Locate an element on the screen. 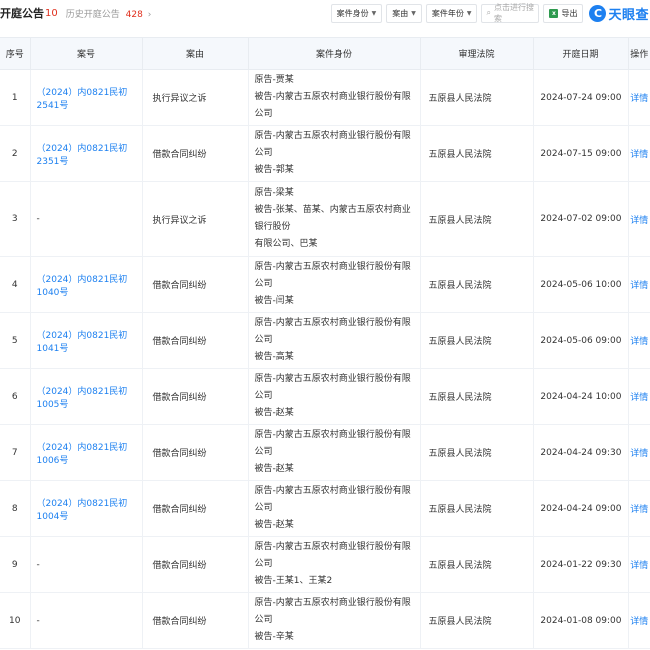 This screenshot has width=650, height=650. export-button: x 导出 is located at coordinates (563, 13).